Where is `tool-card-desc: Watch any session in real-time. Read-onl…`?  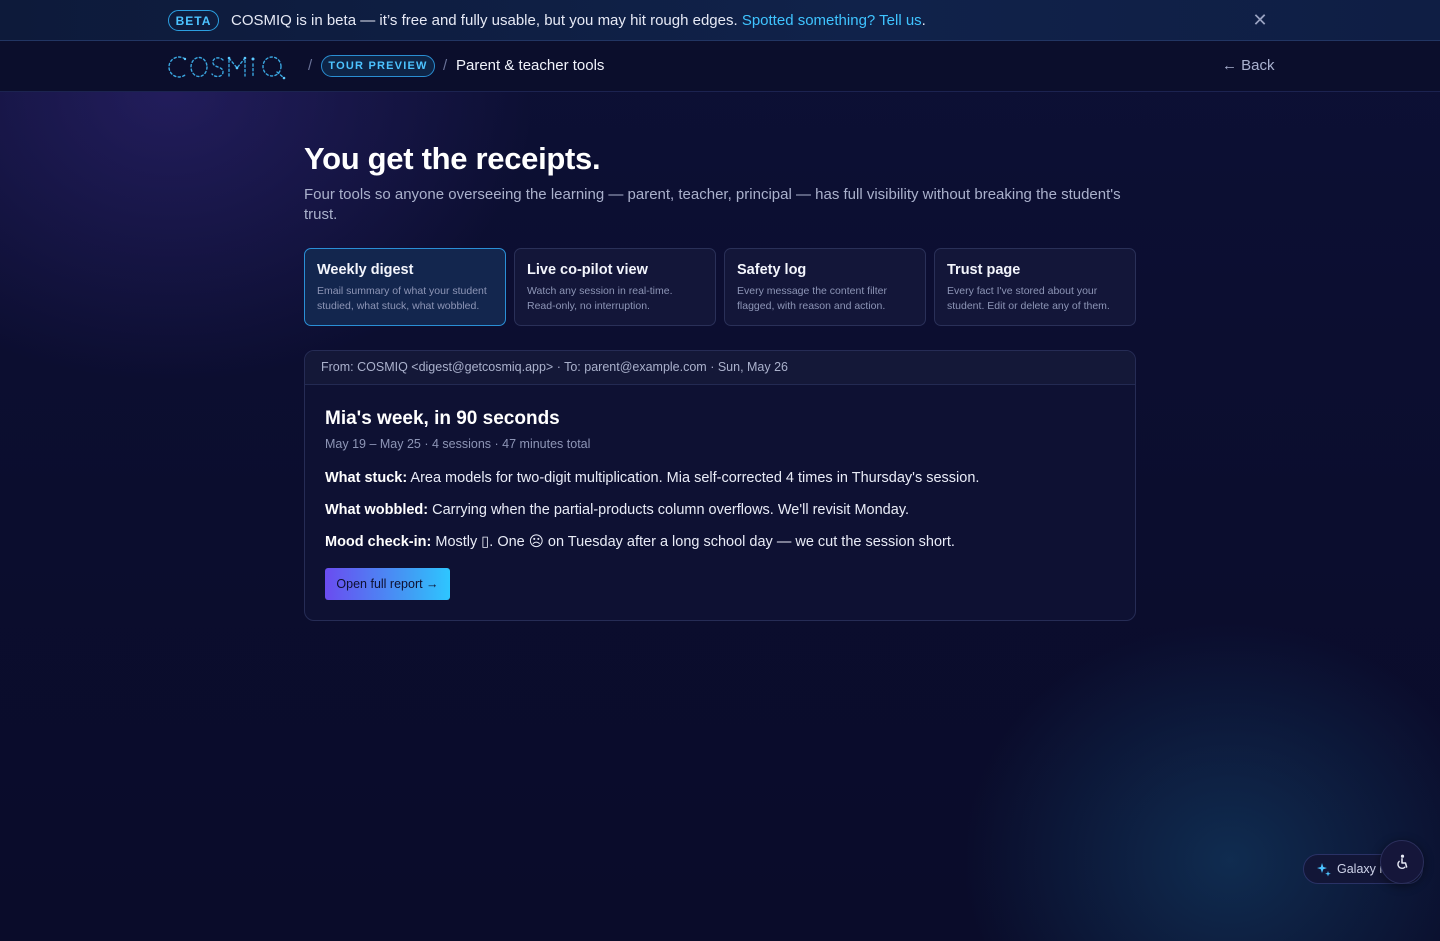
tool-card-desc: Watch any session in real-time. Read-onl… is located at coordinates (600, 298).